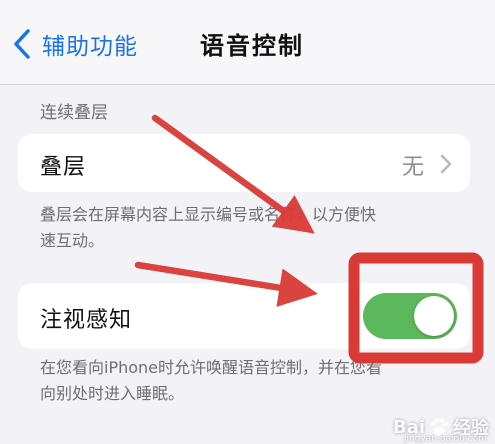  Describe the element at coordinates (434, 316) in the screenshot. I see `toggle-knob` at that location.